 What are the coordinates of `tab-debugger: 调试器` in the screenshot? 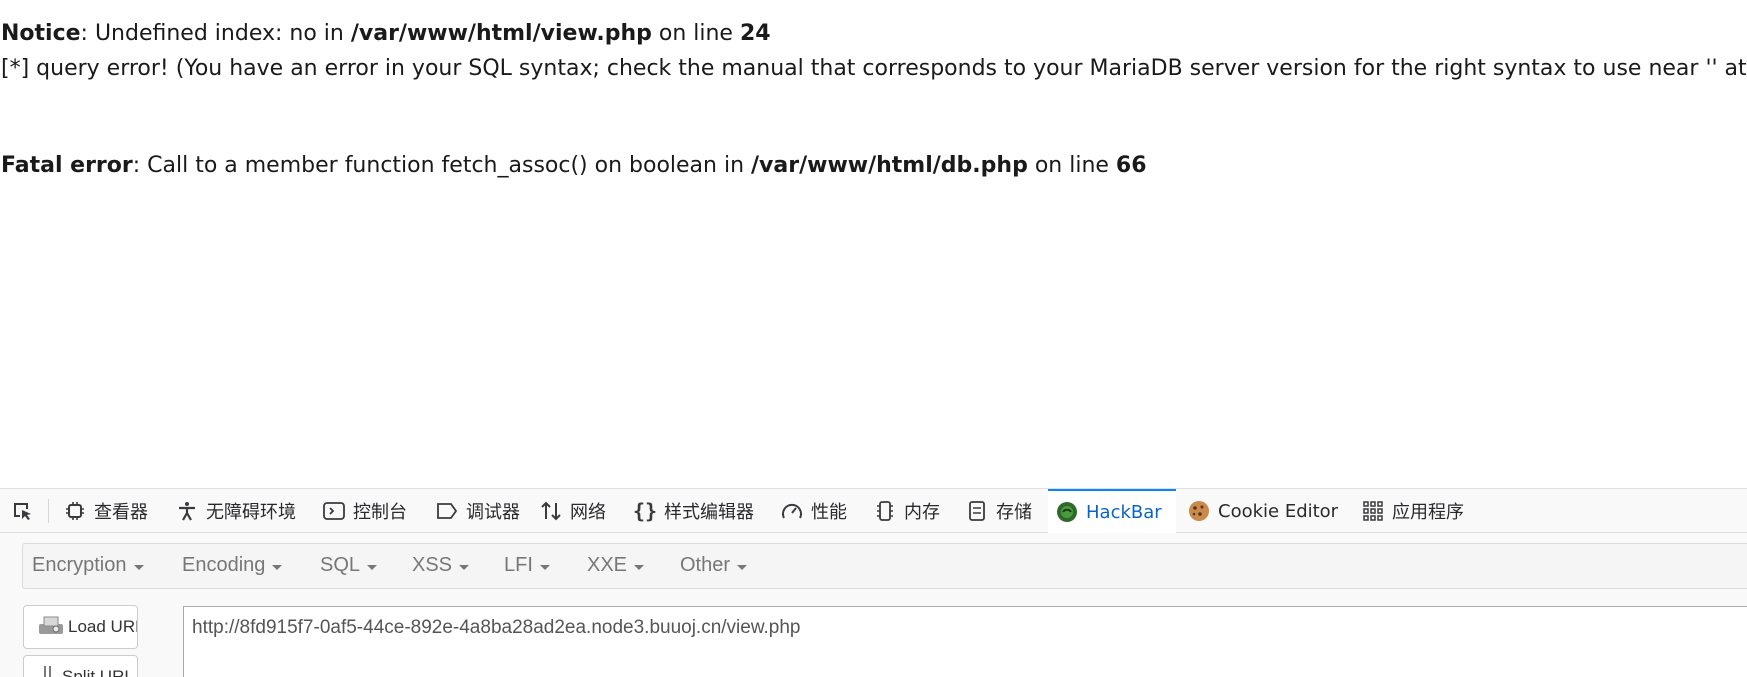 It's located at (478, 511).